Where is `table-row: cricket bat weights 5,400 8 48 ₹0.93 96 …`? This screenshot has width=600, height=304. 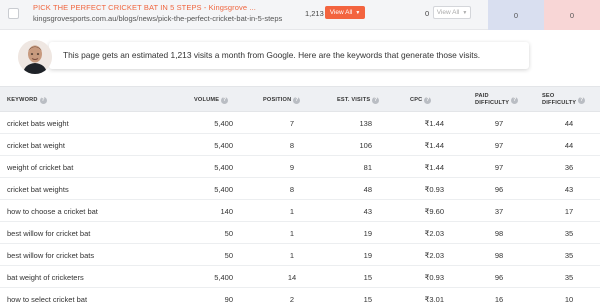
table-row: cricket bat weights 5,400 8 48 ₹0.93 96 … is located at coordinates (300, 189).